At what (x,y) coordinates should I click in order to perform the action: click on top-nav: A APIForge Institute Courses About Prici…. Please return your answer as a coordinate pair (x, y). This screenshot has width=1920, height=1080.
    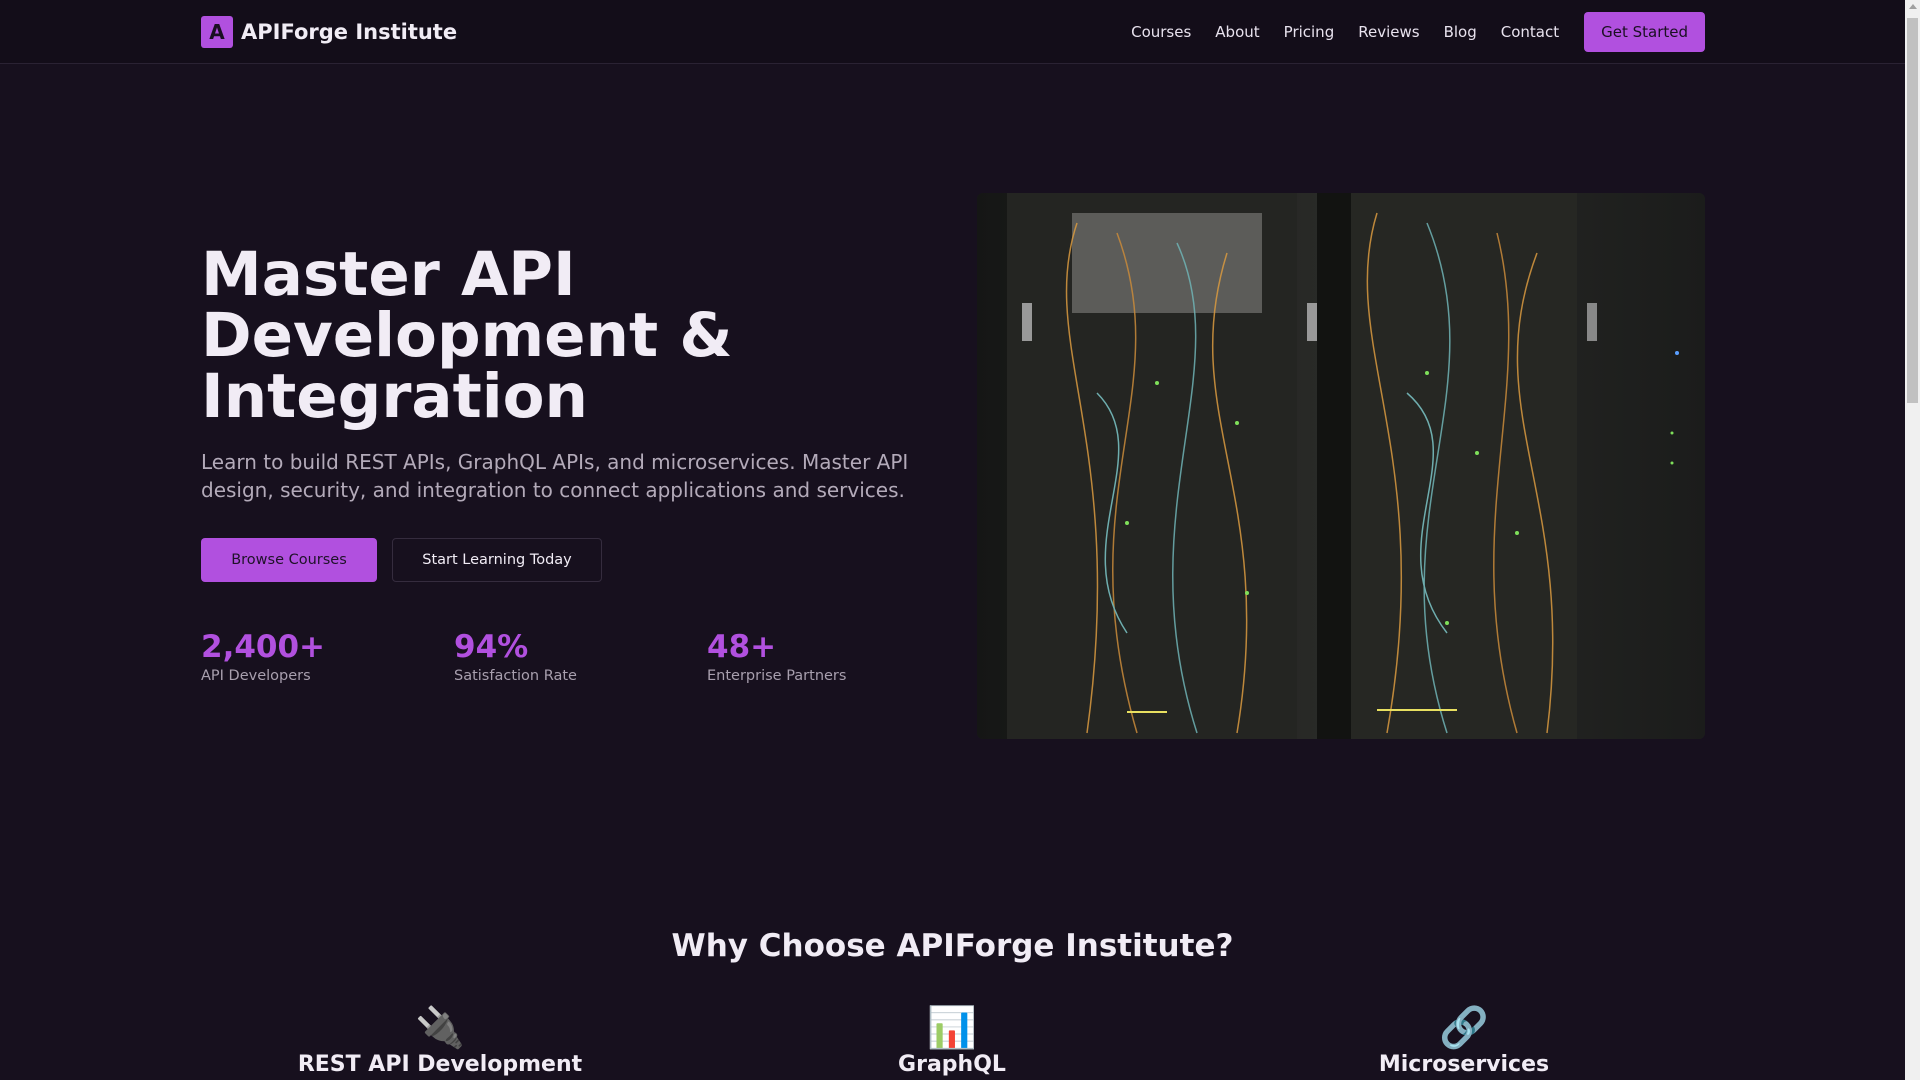
    Looking at the image, I should click on (952, 32).